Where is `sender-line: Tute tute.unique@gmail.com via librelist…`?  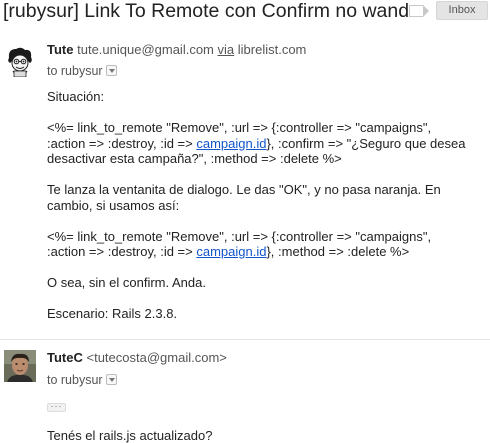
sender-line: Tute tute.unique@gmail.com via librelist… is located at coordinates (176, 49).